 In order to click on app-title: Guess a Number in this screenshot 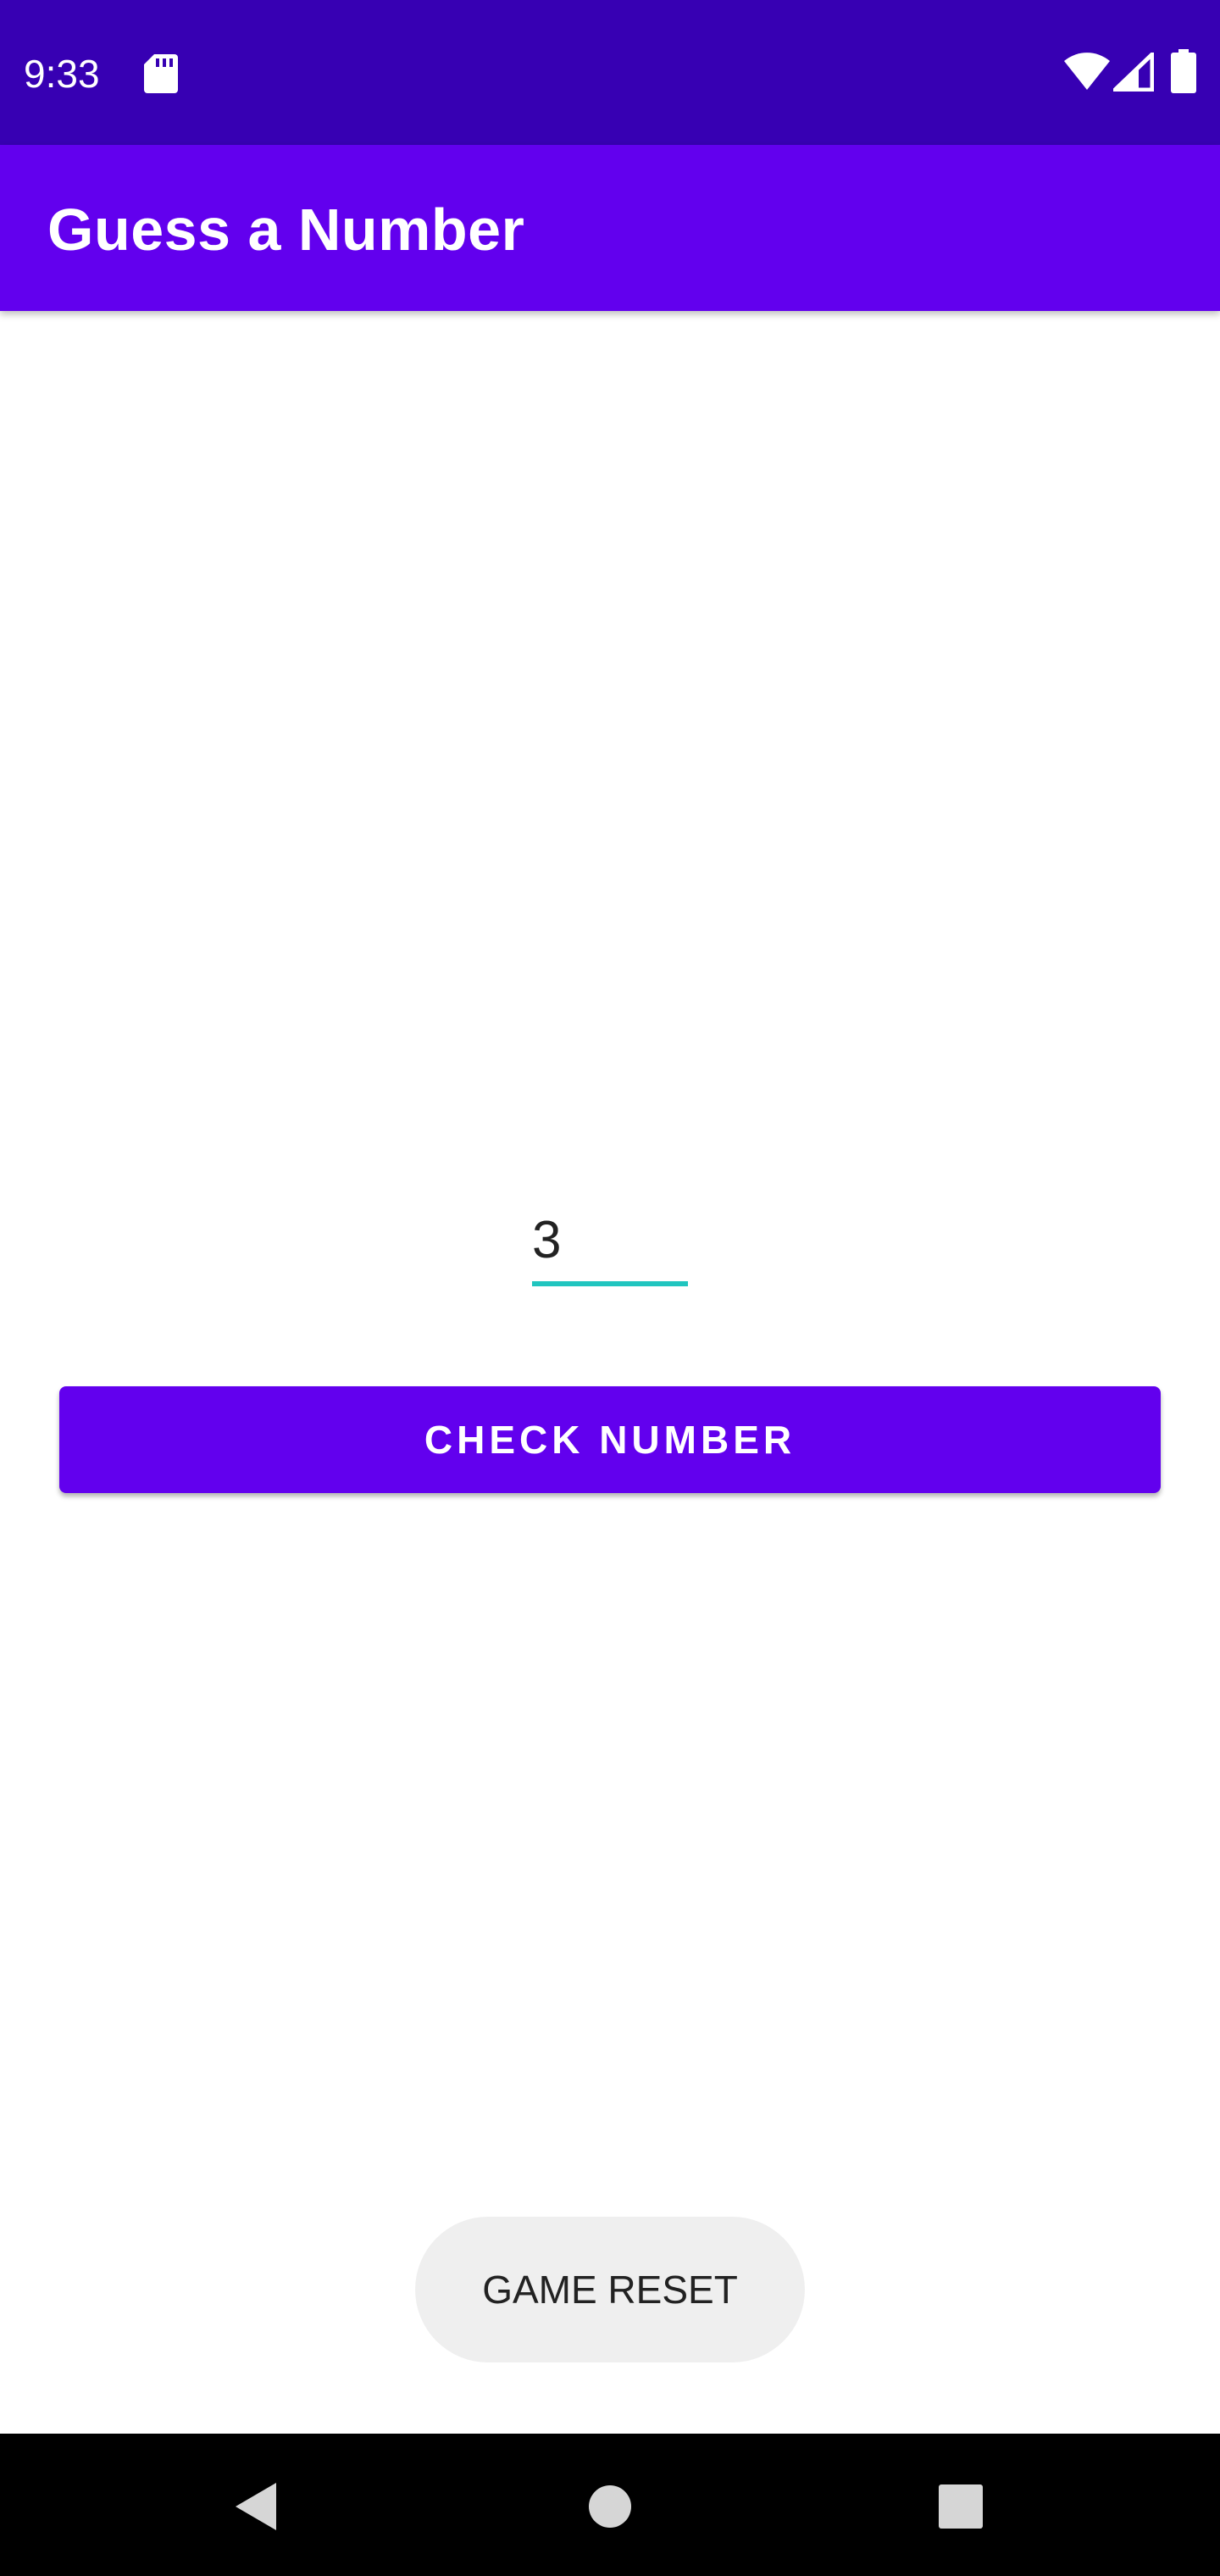, I will do `click(286, 230)`.